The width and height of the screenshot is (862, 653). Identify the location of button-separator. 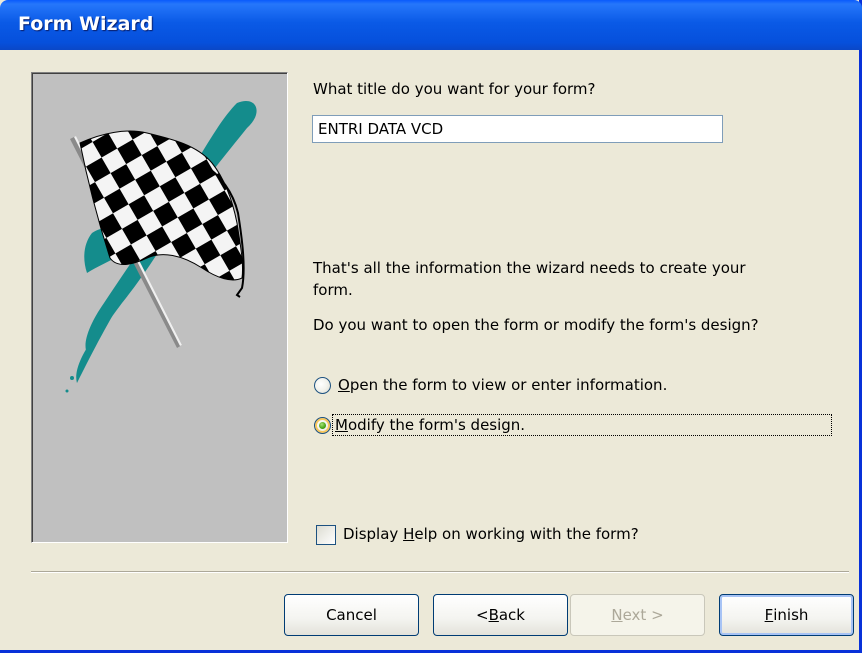
(440, 572).